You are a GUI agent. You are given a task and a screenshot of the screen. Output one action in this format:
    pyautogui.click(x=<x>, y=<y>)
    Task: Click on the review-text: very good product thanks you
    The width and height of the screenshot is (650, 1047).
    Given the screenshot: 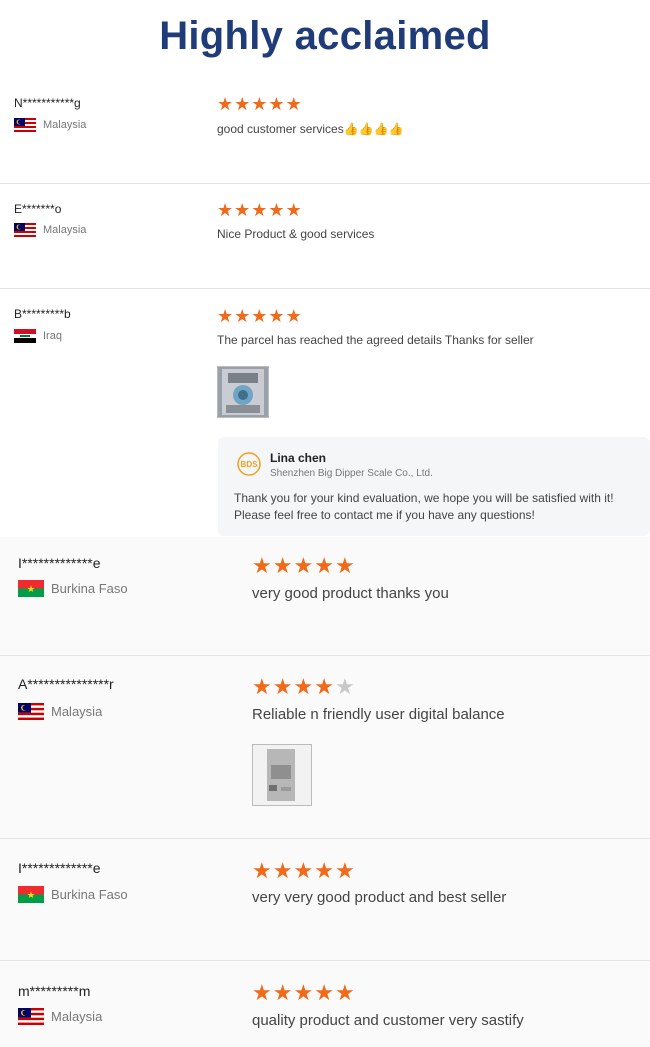 What is the action you would take?
    pyautogui.click(x=350, y=593)
    